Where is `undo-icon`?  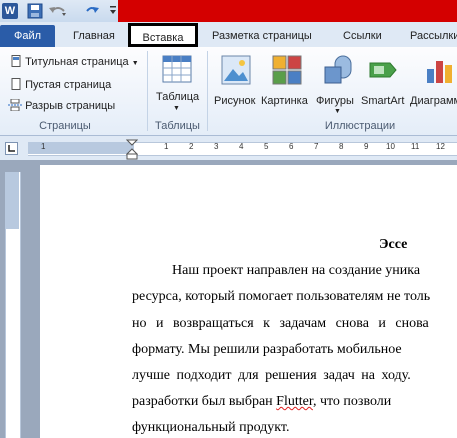
undo-icon is located at coordinates (58, 11).